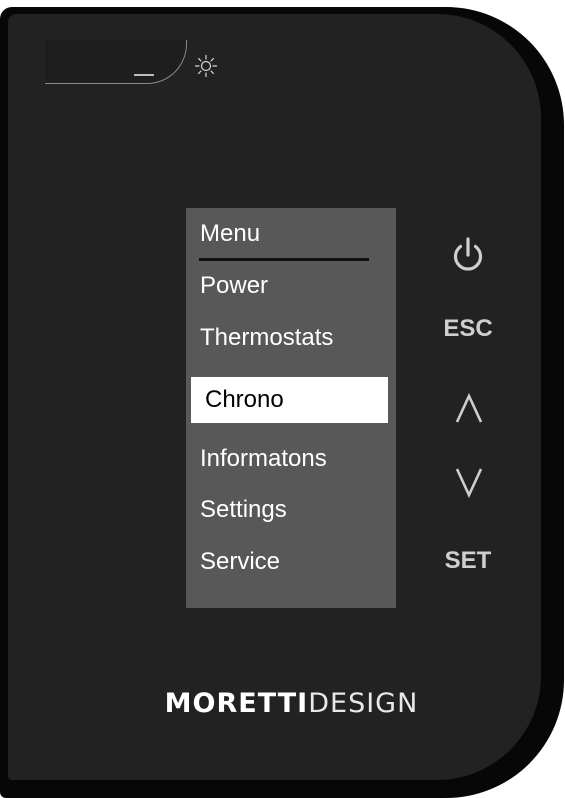 Image resolution: width=565 pixels, height=798 pixels. Describe the element at coordinates (206, 66) in the screenshot. I see `sun-icon` at that location.